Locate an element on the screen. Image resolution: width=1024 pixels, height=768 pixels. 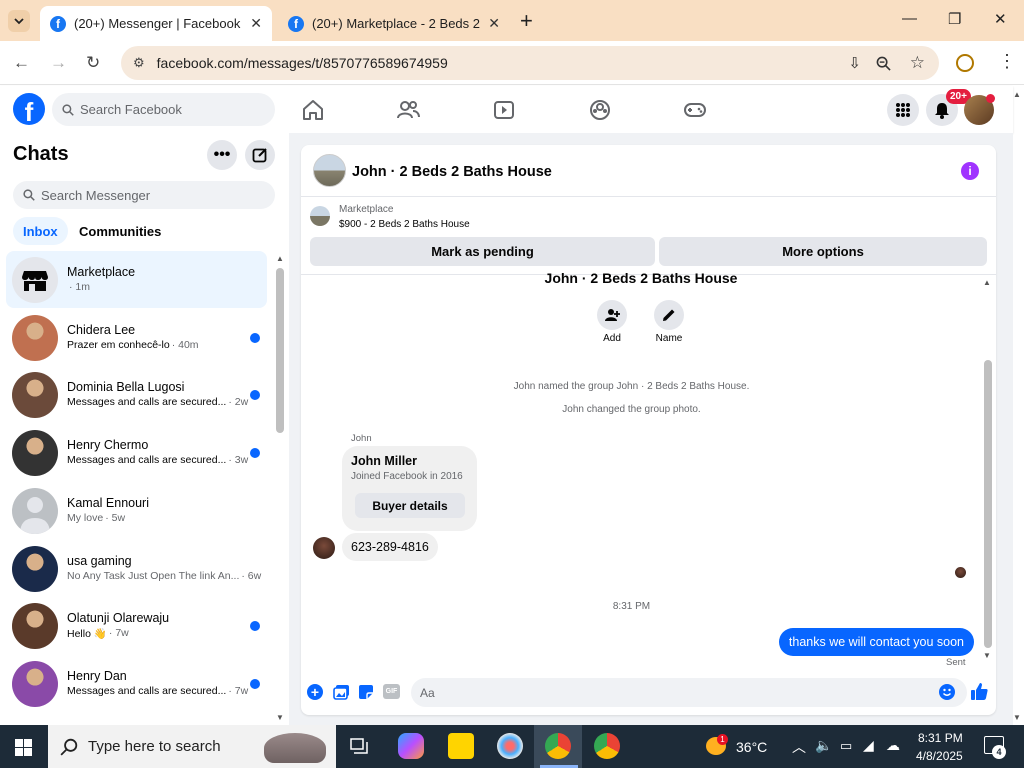
chat-item: Kamal Ennouri My love · 5w is located at coordinates (136, 510).